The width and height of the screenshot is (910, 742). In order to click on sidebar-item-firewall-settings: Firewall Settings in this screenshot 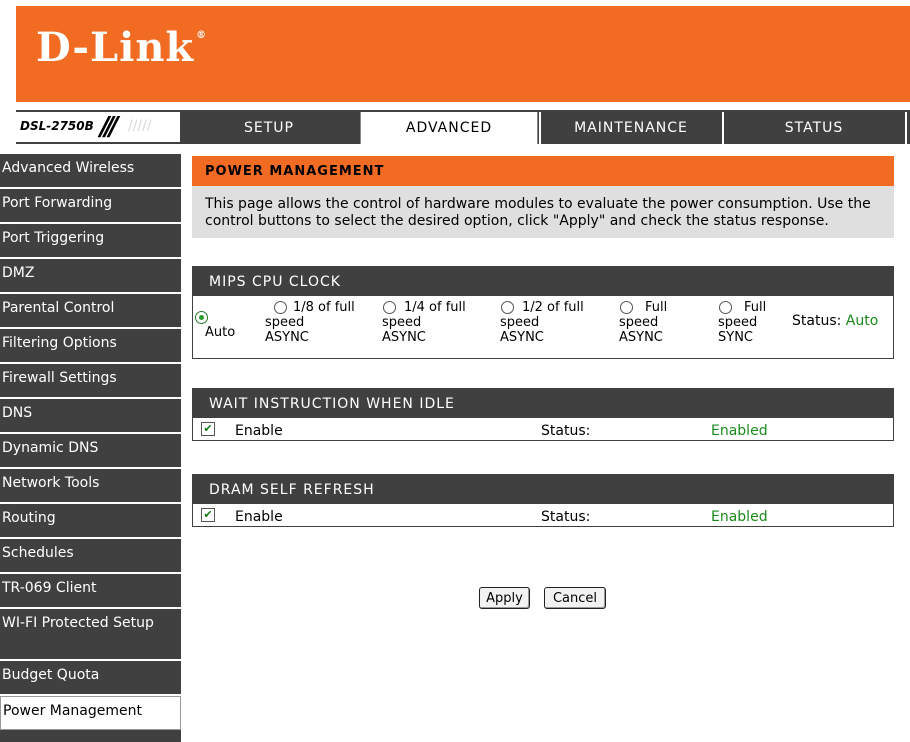, I will do `click(90, 381)`.